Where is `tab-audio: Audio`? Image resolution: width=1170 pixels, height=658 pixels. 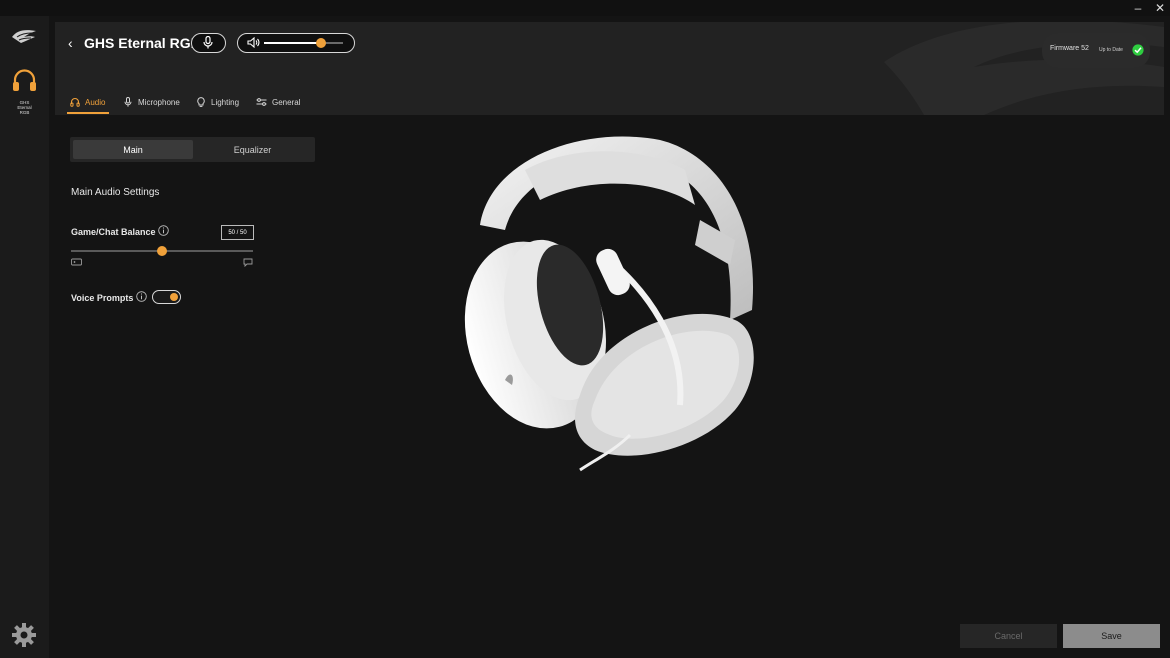
tab-audio: Audio is located at coordinates (87, 102).